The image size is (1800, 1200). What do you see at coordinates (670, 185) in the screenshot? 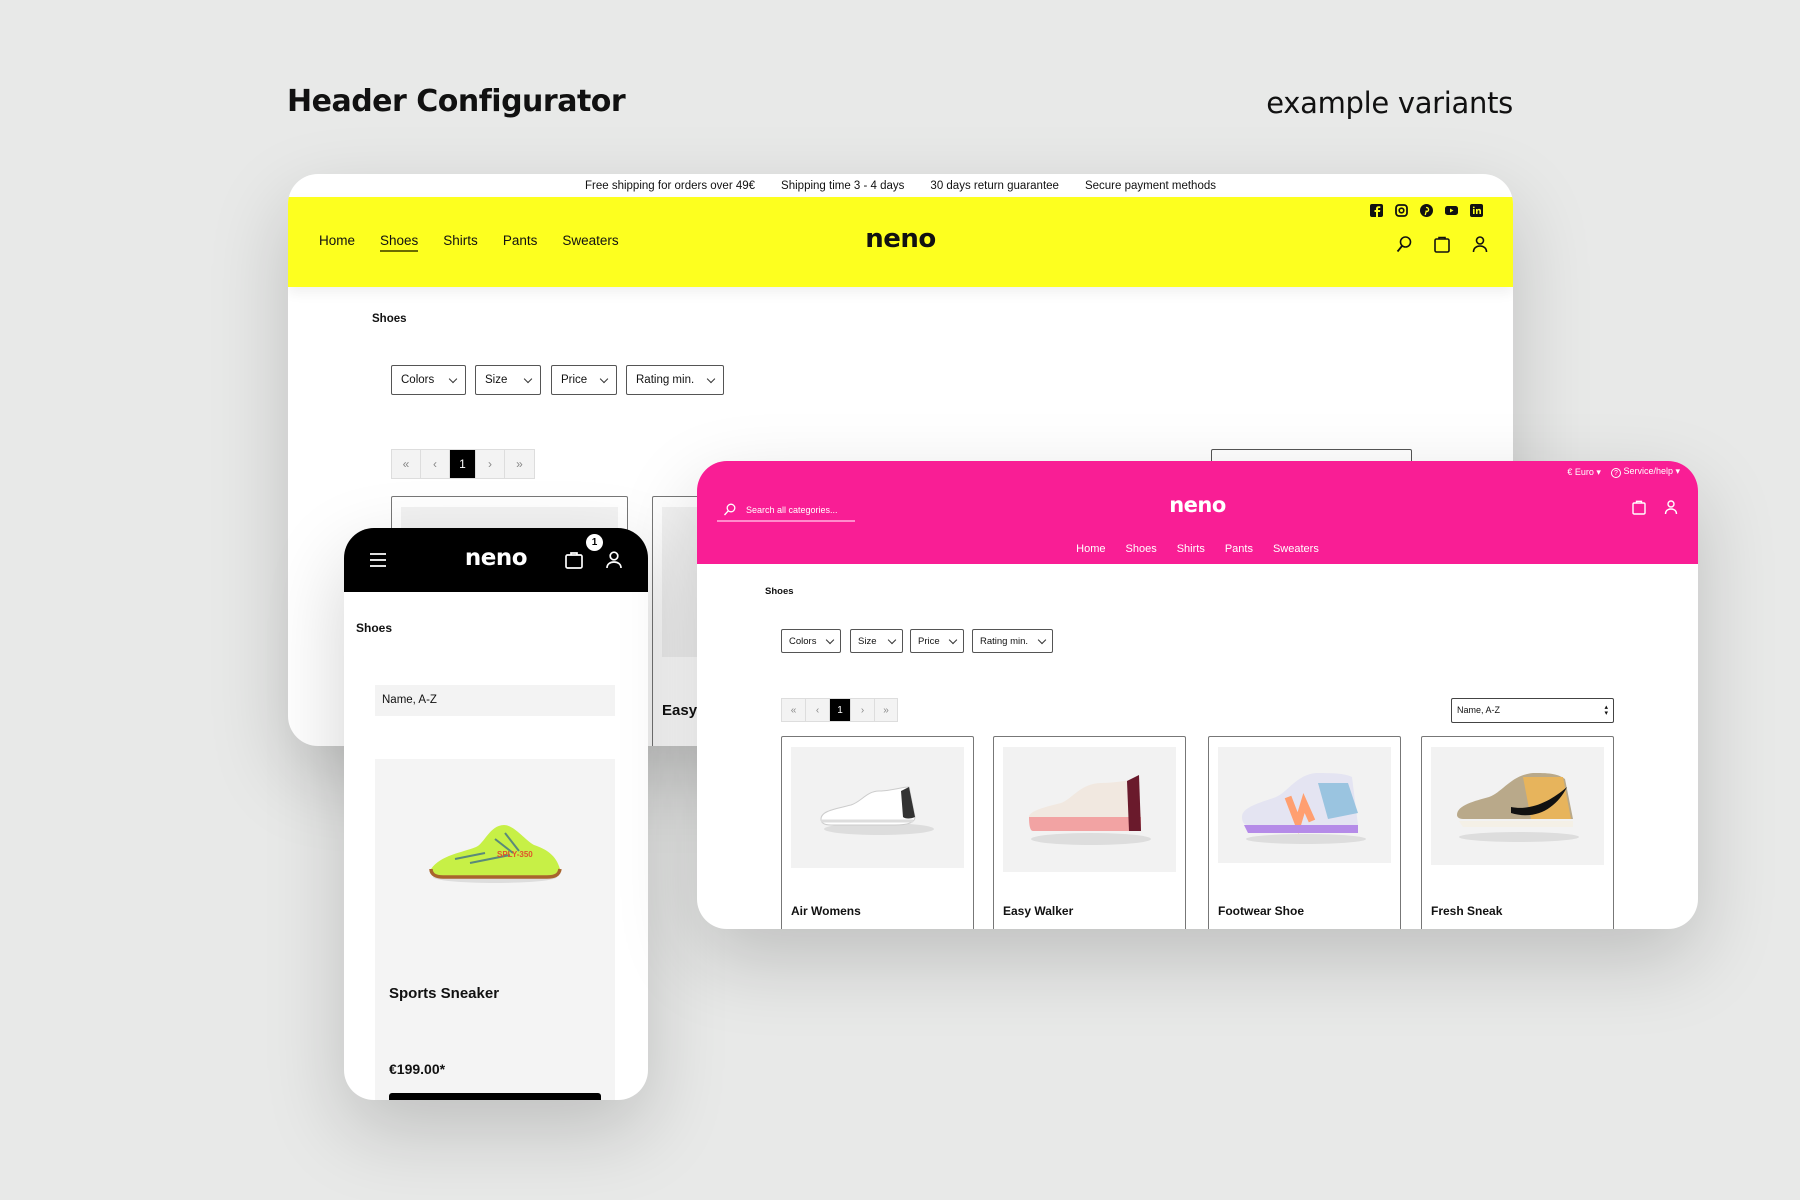
I see `usp-item: Free shipping for orders over 49€` at bounding box center [670, 185].